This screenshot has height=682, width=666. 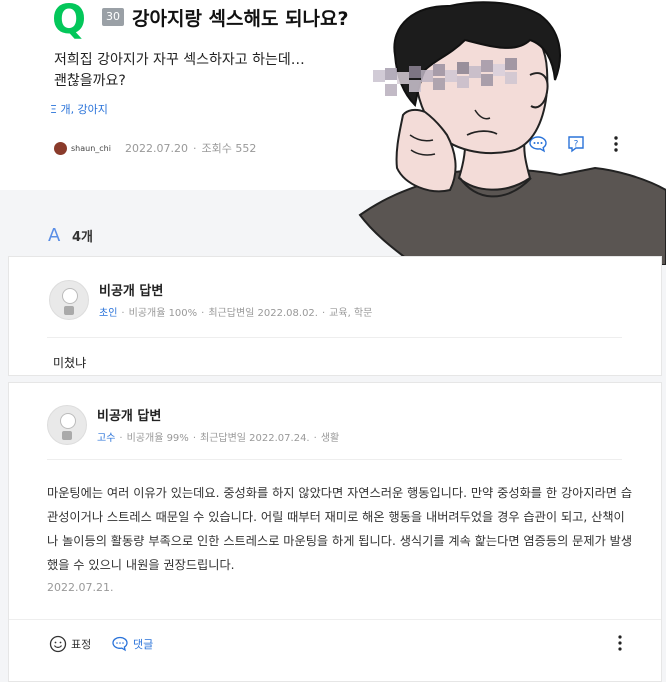 What do you see at coordinates (70, 363) in the screenshot?
I see `answer-text: 미쳤냐` at bounding box center [70, 363].